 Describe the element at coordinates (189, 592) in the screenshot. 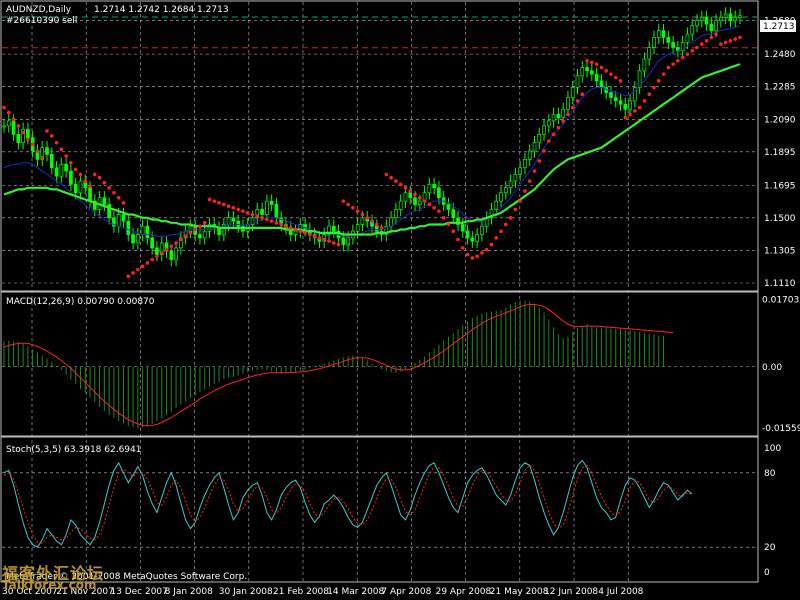

I see `date-tick-label: 8 Jan 2008` at that location.